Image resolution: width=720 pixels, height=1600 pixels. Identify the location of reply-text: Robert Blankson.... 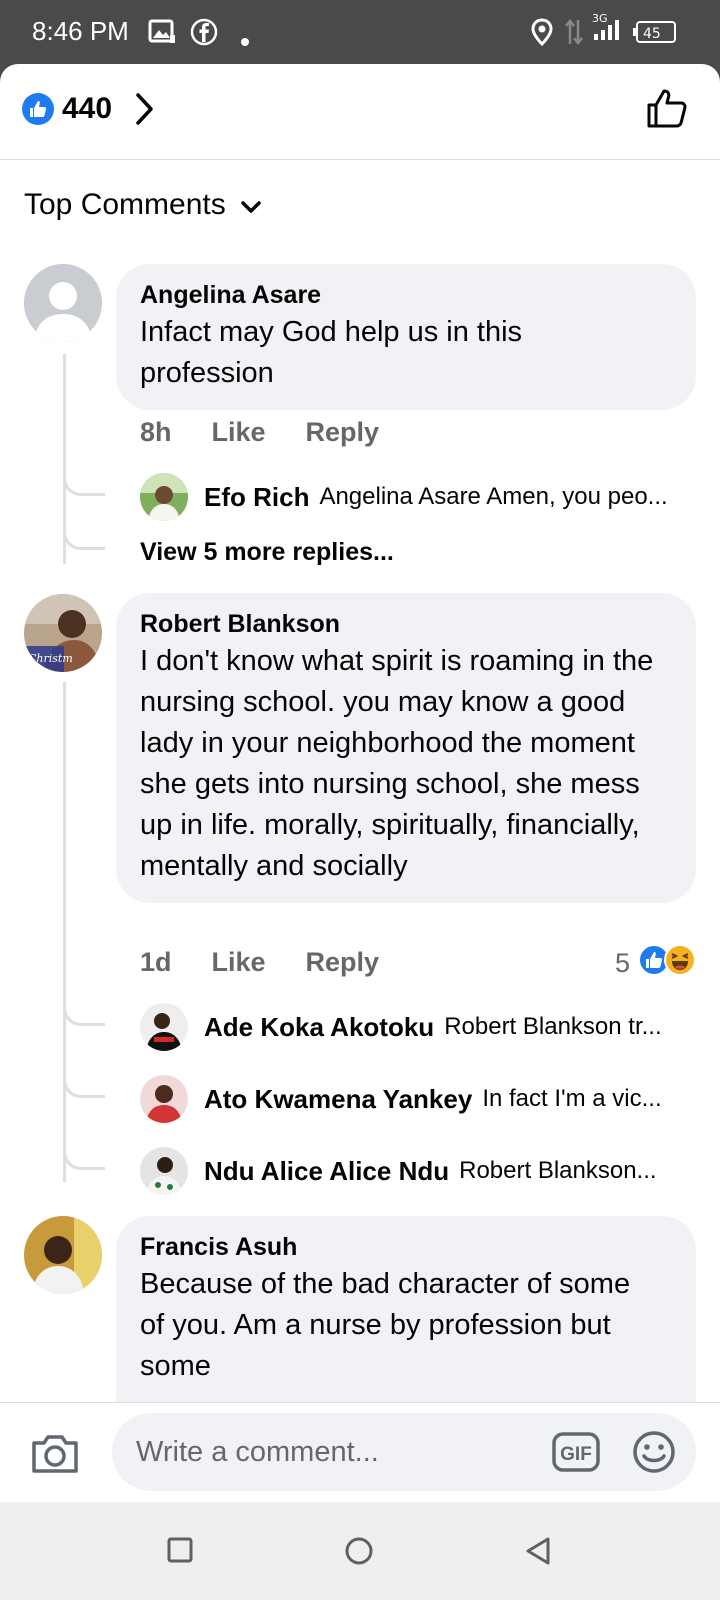
(558, 1170).